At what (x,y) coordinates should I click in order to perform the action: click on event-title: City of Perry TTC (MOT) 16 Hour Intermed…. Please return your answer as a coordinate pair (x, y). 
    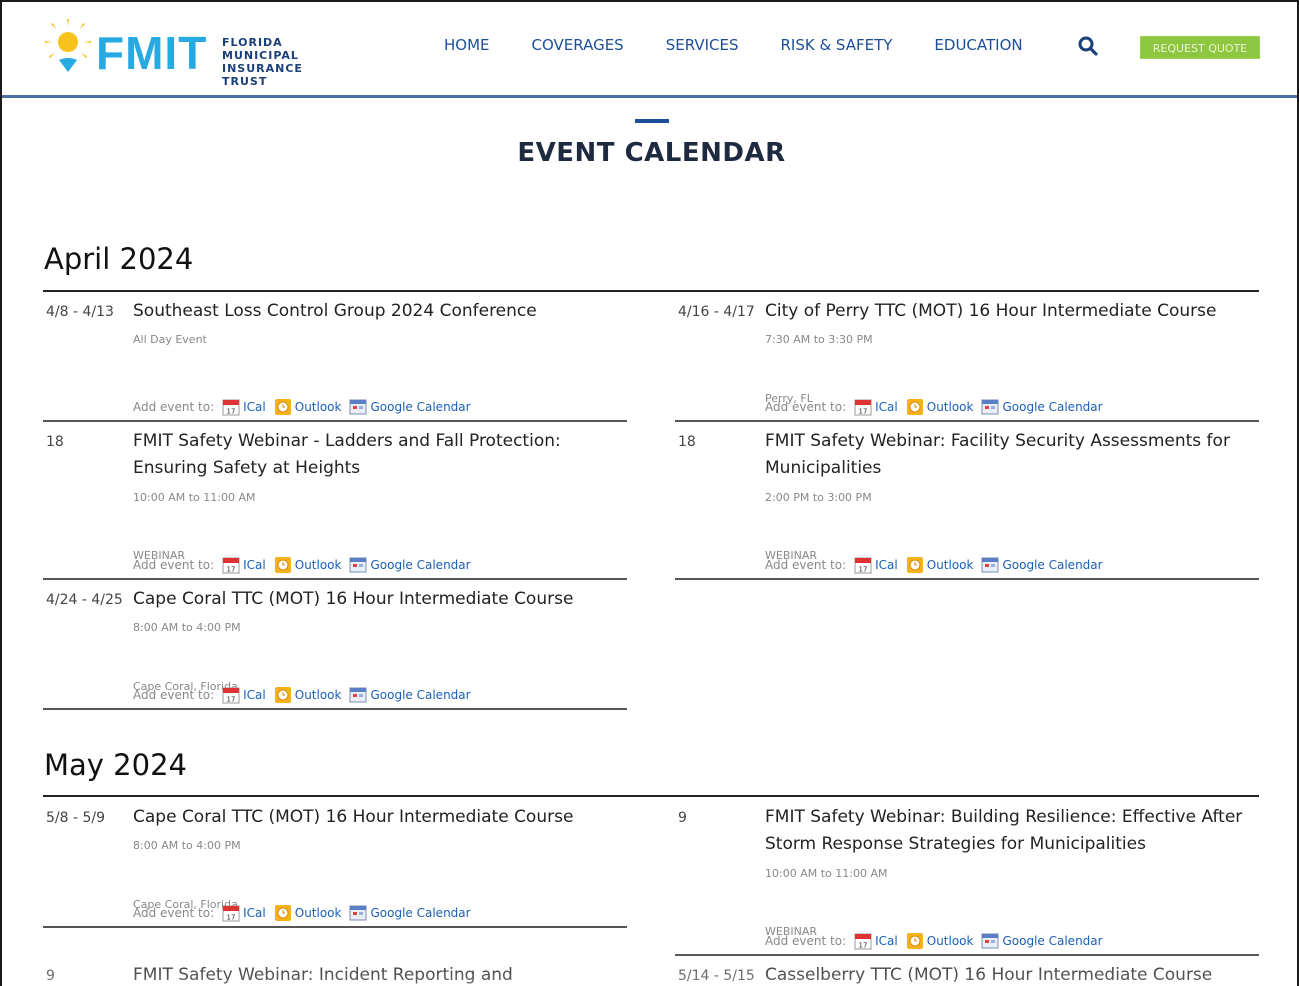
    Looking at the image, I should click on (1015, 311).